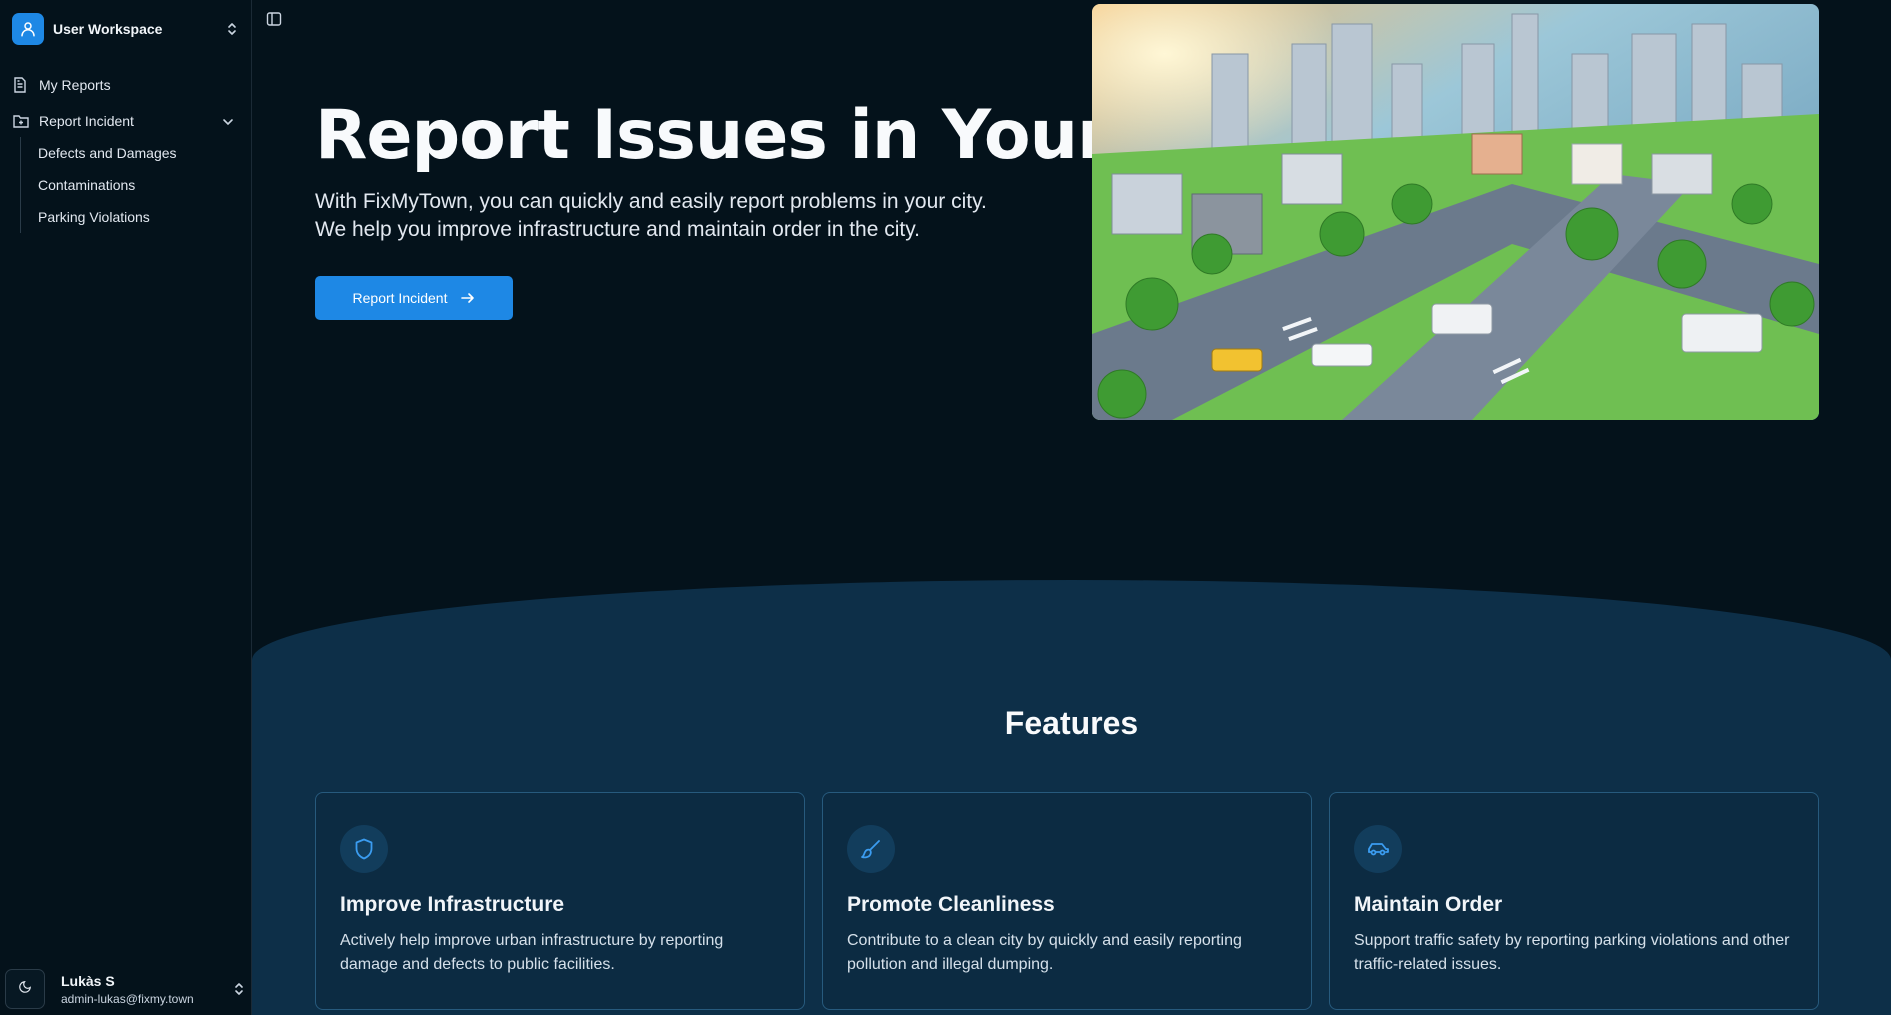 The height and width of the screenshot is (1015, 1891). Describe the element at coordinates (274, 19) in the screenshot. I see `sidebar-toggle-icon` at that location.